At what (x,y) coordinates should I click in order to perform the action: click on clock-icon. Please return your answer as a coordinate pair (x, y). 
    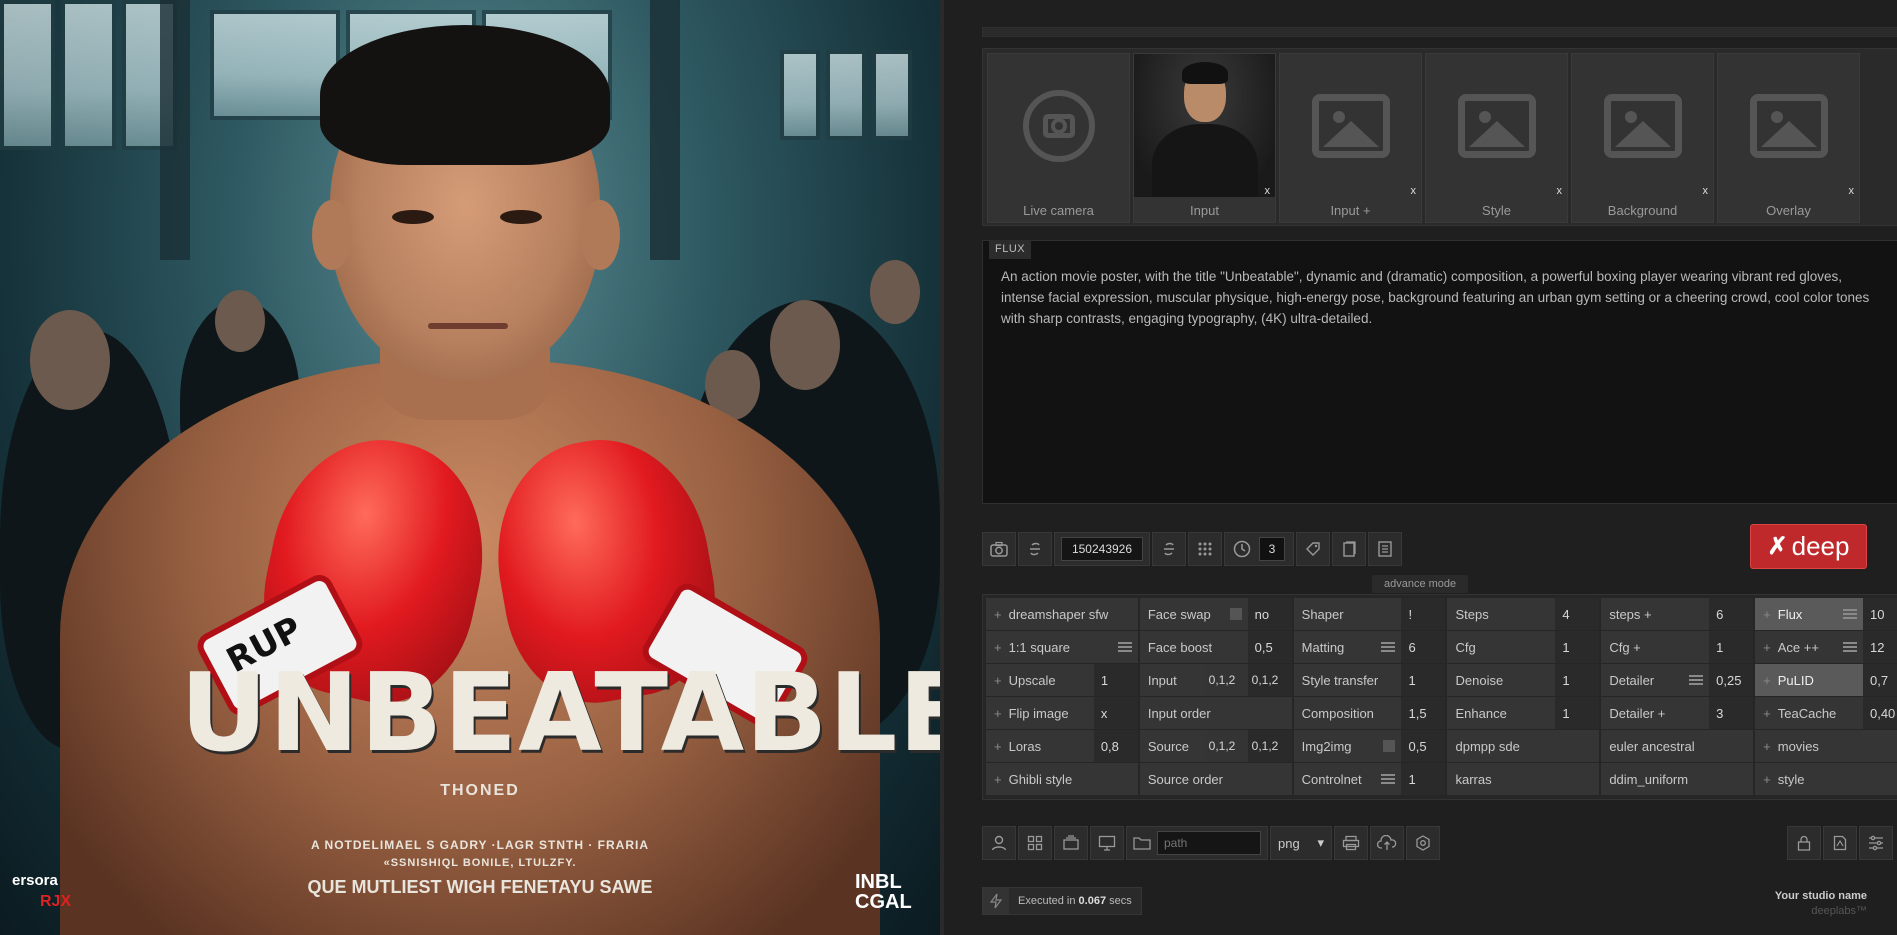
    Looking at the image, I should click on (1242, 549).